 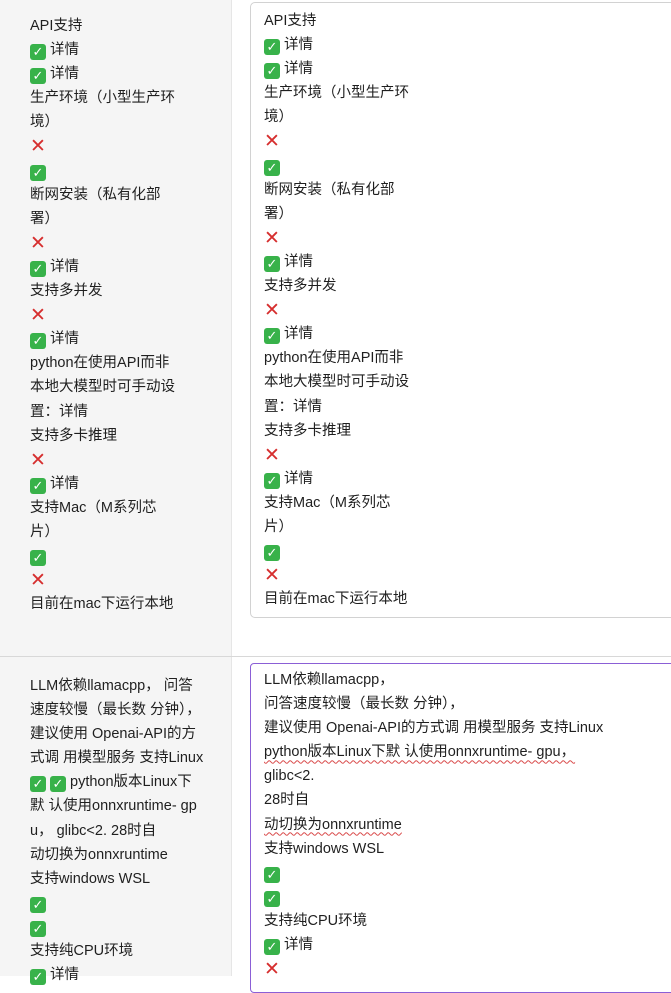 I want to click on text-line: 速度较慢（最长数 分钟），, so click(x=116, y=710).